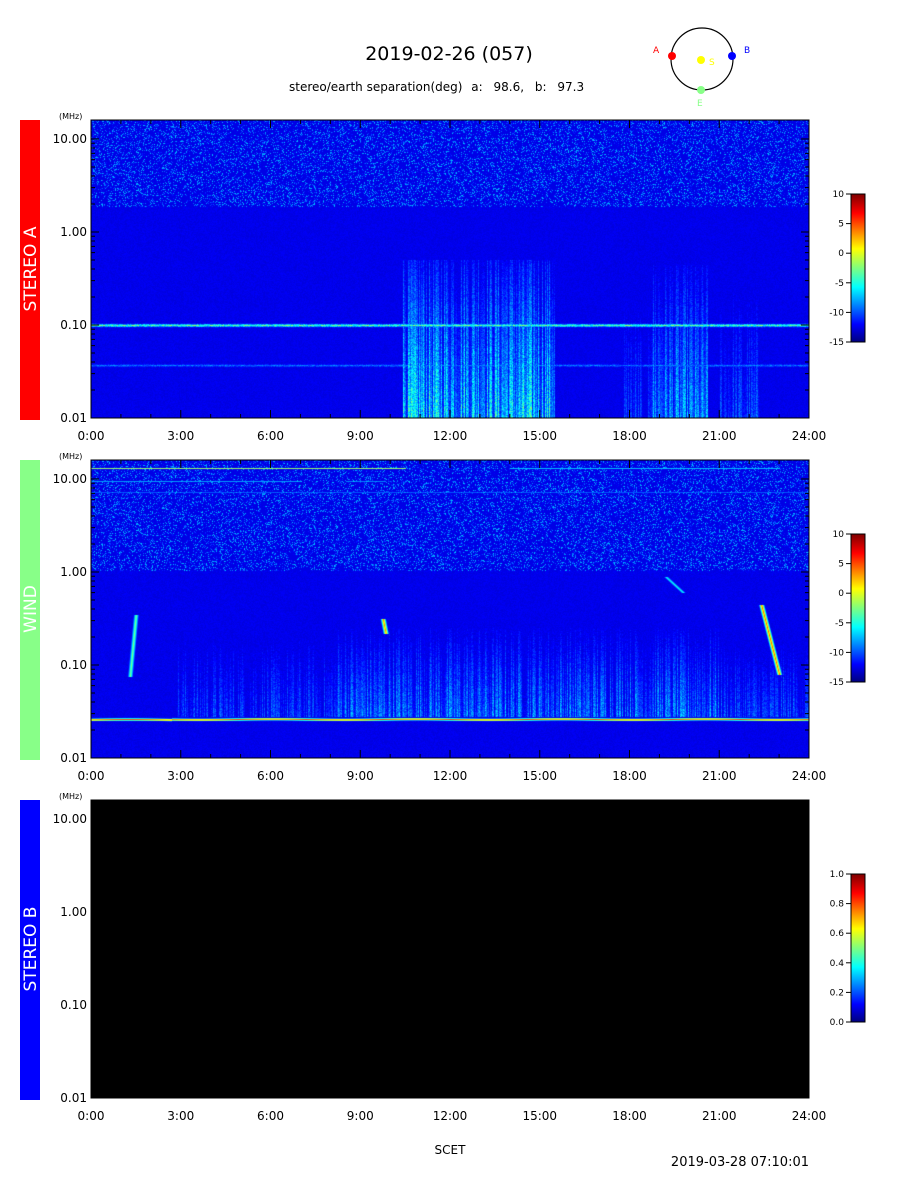  I want to click on stereo-a-y-tick-label: 0.10, so click(73, 325).